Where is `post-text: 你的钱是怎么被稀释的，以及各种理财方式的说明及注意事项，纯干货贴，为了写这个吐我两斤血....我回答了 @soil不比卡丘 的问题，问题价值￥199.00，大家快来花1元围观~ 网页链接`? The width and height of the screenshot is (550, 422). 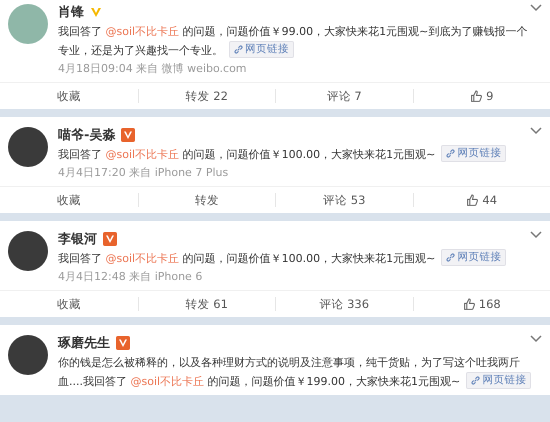 post-text: 你的钱是怎么被稀释的，以及各种理财方式的说明及注意事项，纯干货贴，为了写这个吐我两斤血....我回答了 @soil不比卡丘 的问题，问题价值￥199.00，大家快来花1元围观~ 网页链接 is located at coordinates (297, 372).